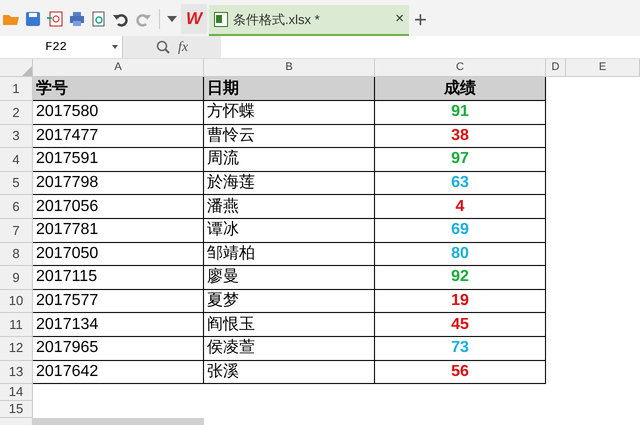 The height and width of the screenshot is (425, 640). I want to click on table-cell: 69, so click(460, 230).